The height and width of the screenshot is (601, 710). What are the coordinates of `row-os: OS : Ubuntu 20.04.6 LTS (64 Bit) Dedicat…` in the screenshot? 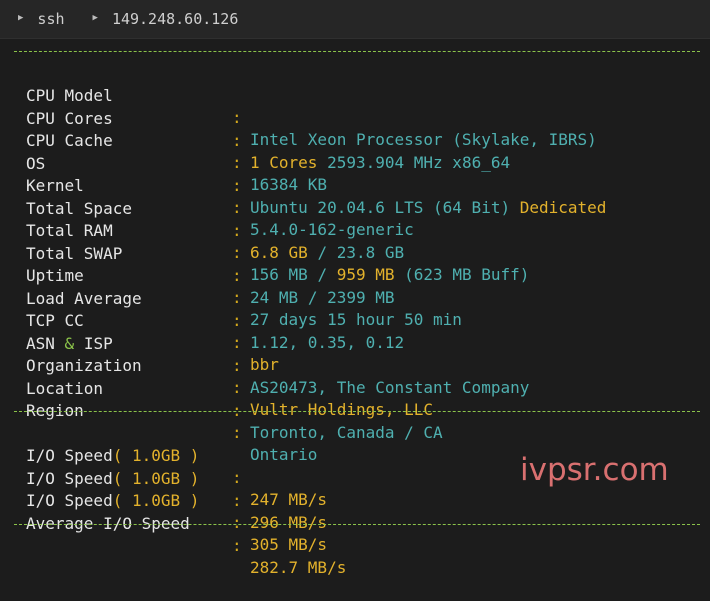 It's located at (355, 174).